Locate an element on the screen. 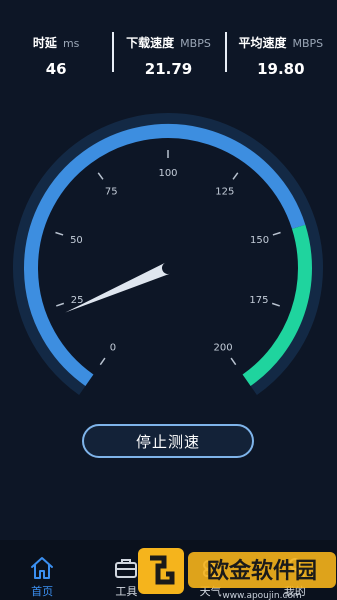 This screenshot has height=600, width=337. average-speed-label: 平均速度 is located at coordinates (262, 43).